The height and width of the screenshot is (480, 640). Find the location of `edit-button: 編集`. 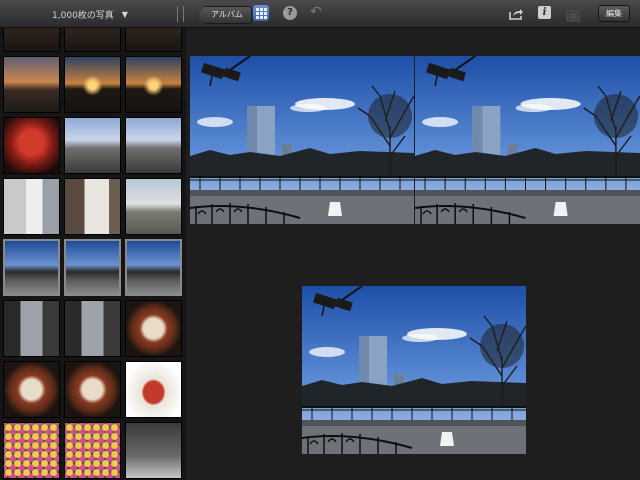

edit-button: 編集 is located at coordinates (614, 13).